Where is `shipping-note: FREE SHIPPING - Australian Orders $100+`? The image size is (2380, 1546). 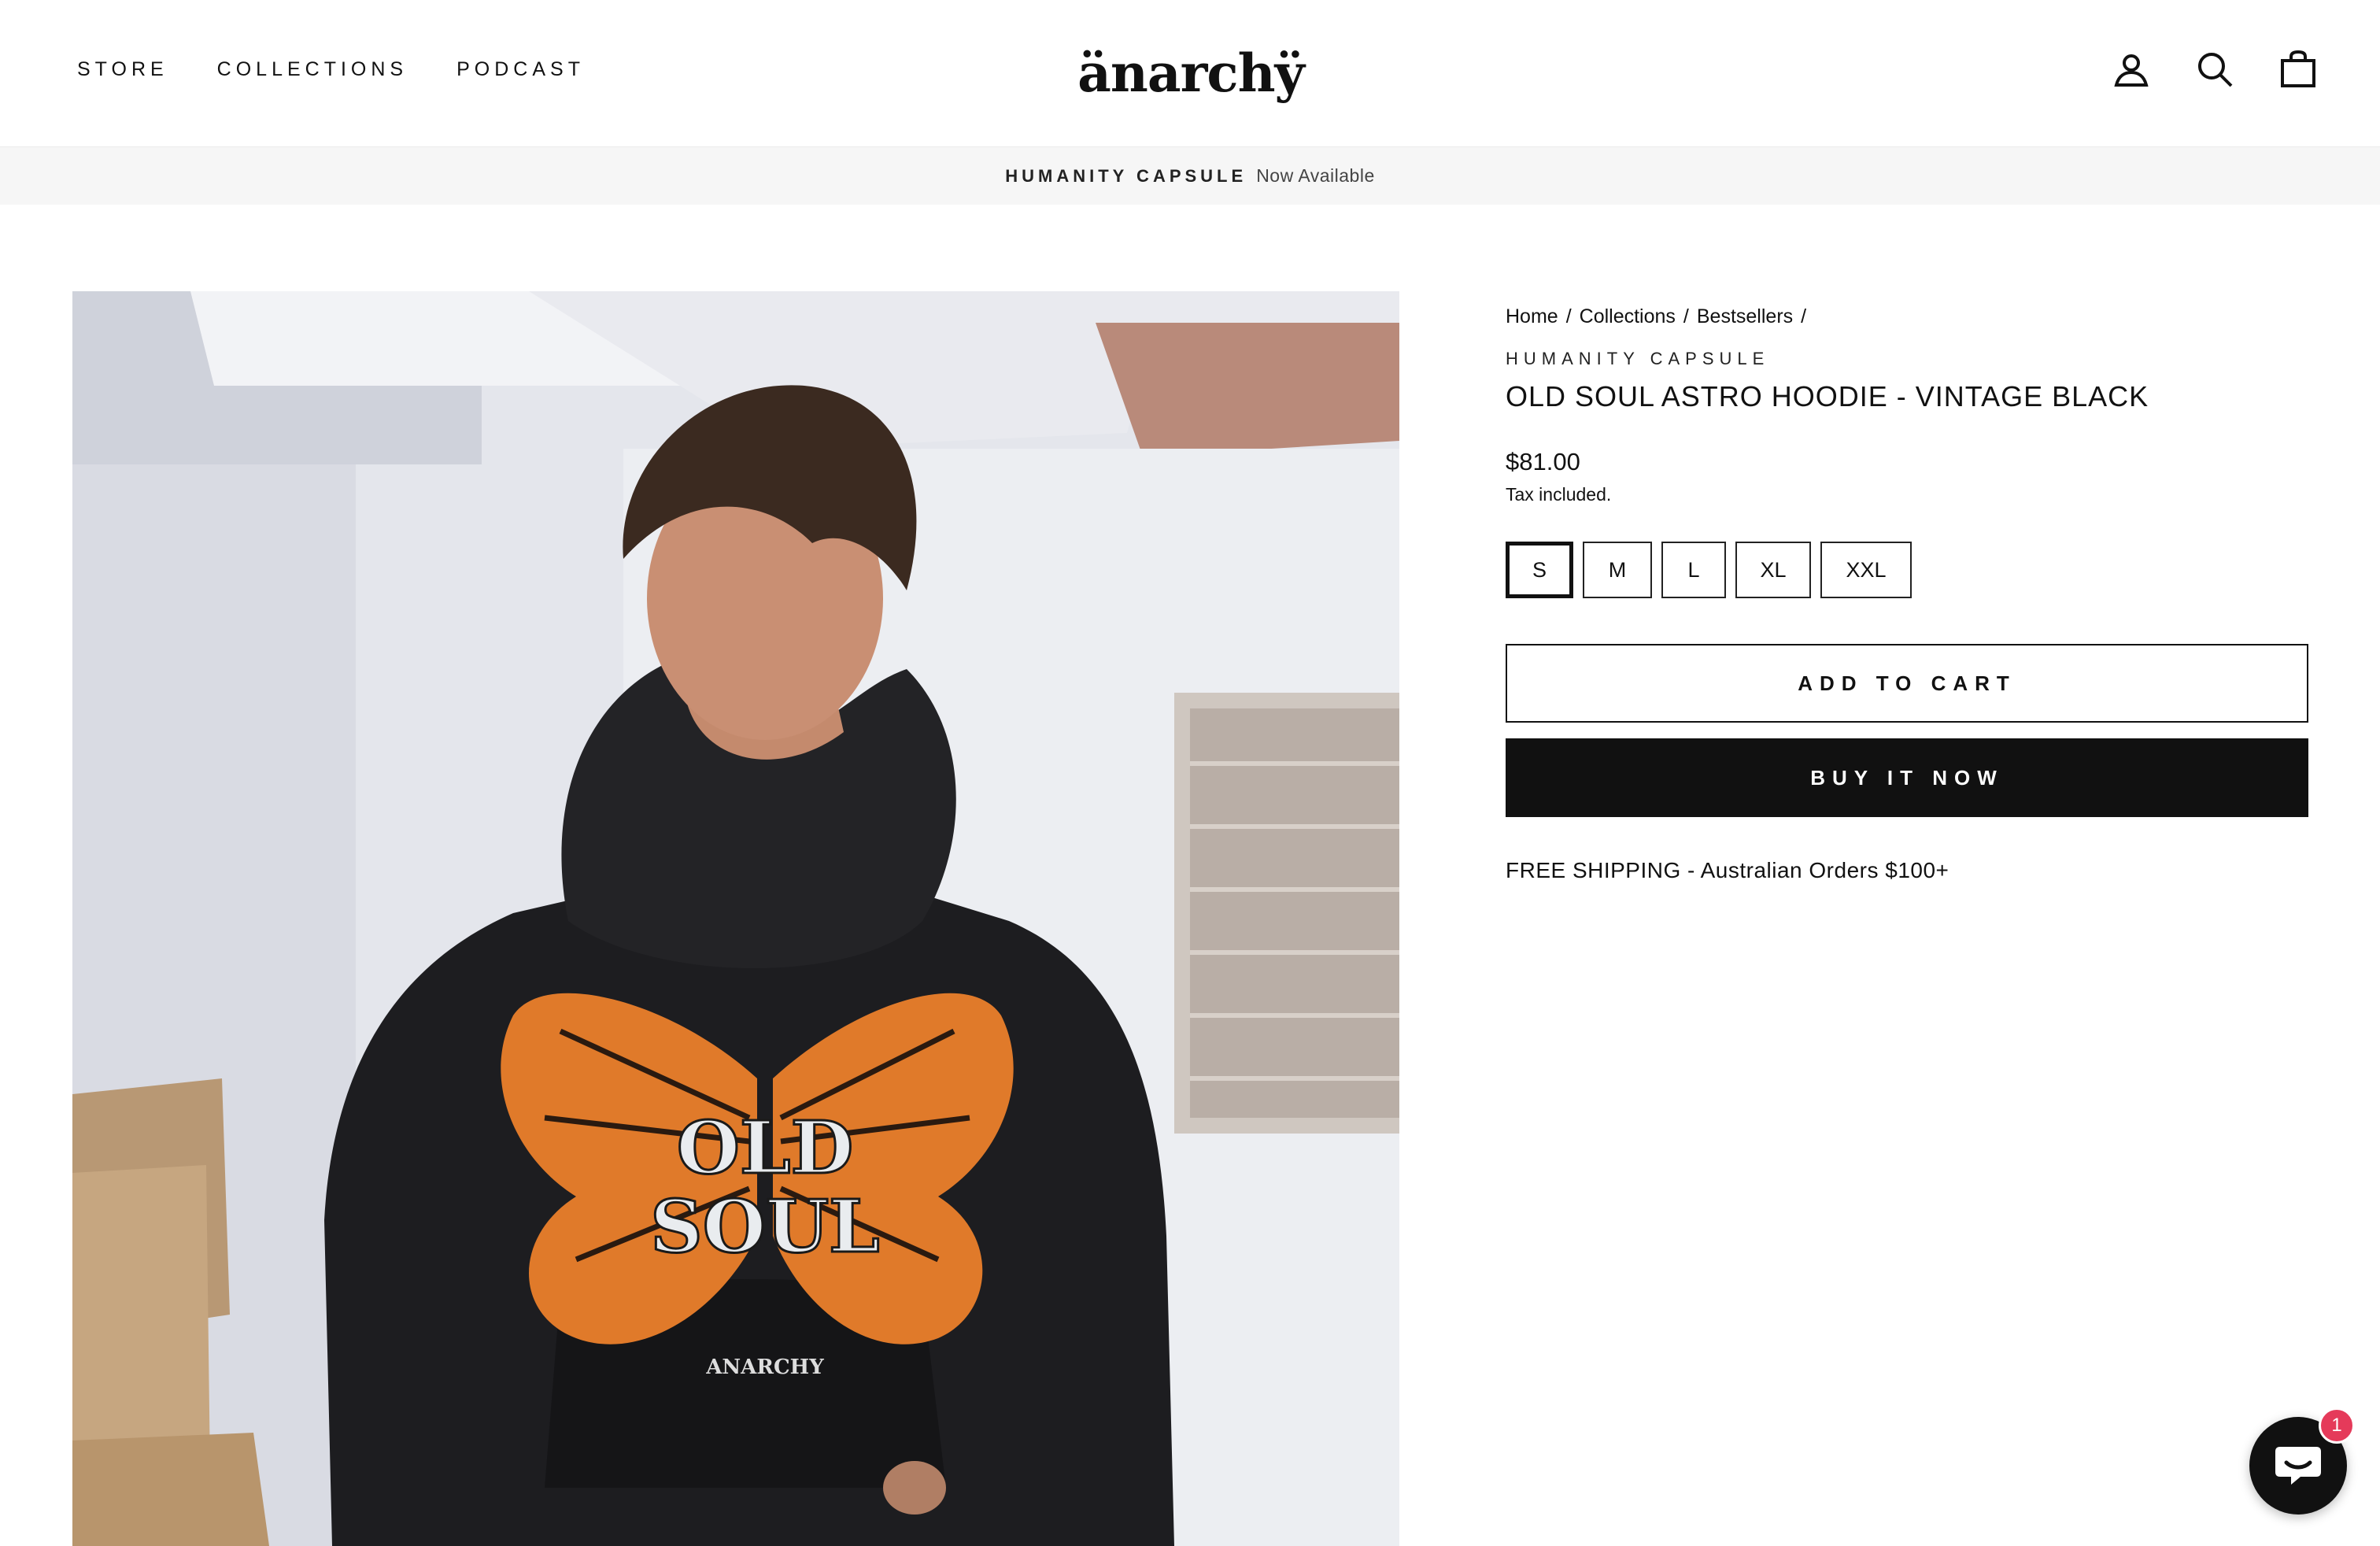 shipping-note: FREE SHIPPING - Australian Orders $100+ is located at coordinates (1728, 870).